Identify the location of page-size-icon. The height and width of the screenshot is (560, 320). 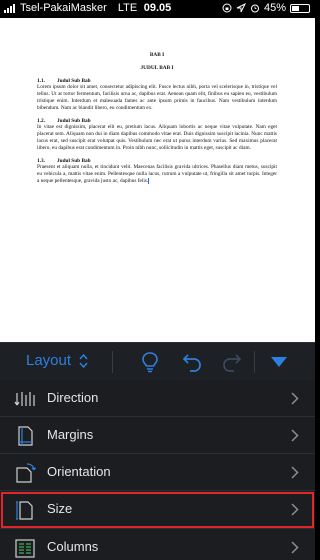
(24, 510).